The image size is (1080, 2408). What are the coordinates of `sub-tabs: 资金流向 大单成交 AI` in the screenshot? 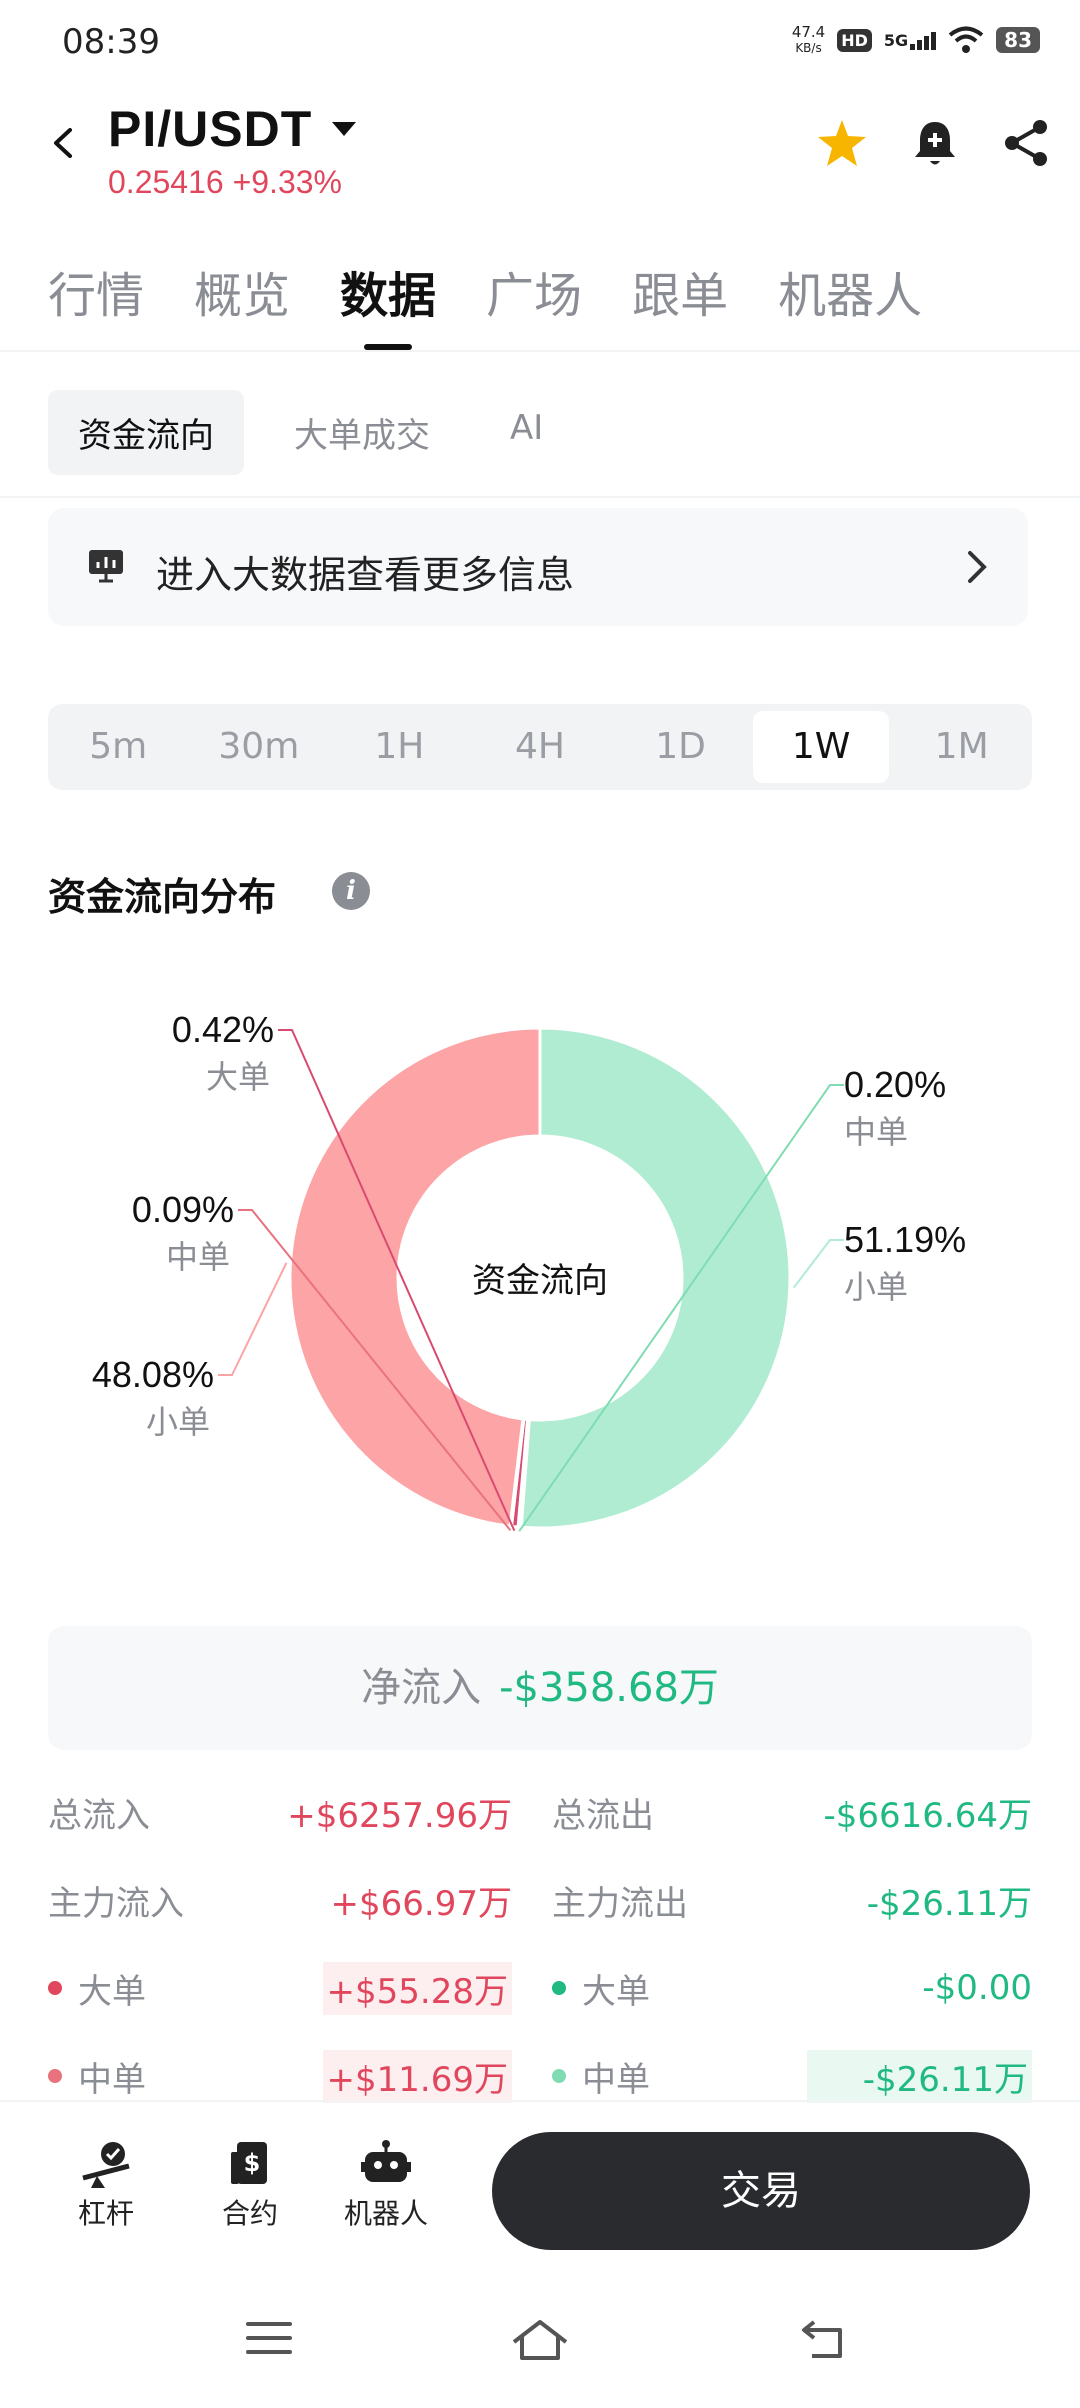 It's located at (310, 432).